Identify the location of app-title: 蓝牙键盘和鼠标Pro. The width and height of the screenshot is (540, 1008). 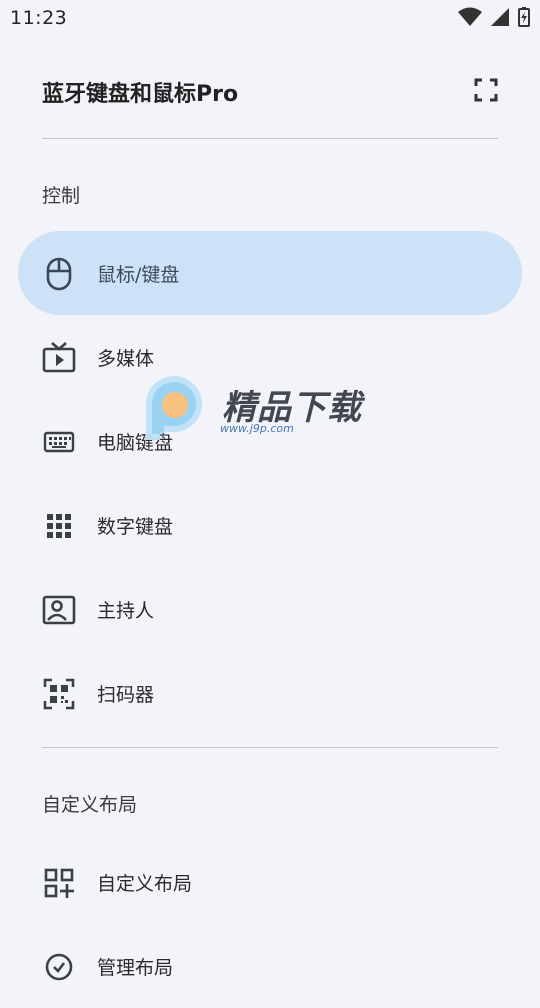
(140, 94).